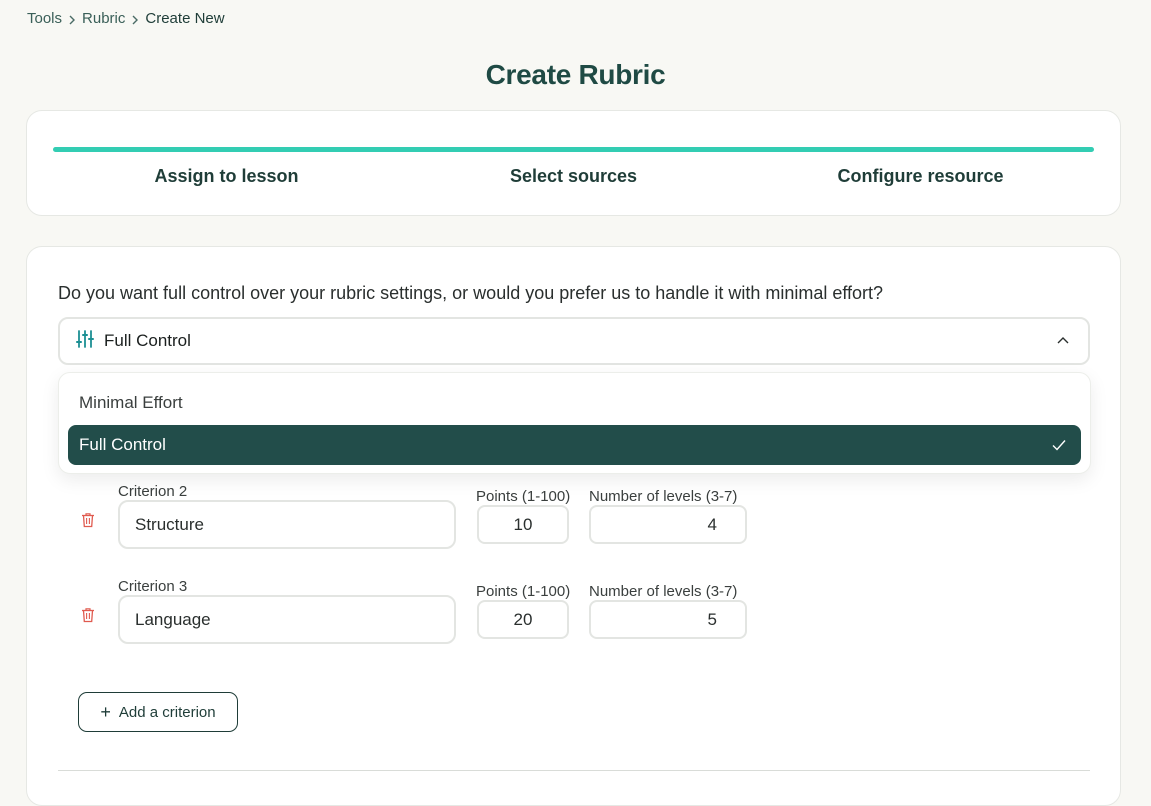 The width and height of the screenshot is (1151, 806). Describe the element at coordinates (668, 524) in the screenshot. I see `levels-input: 4` at that location.